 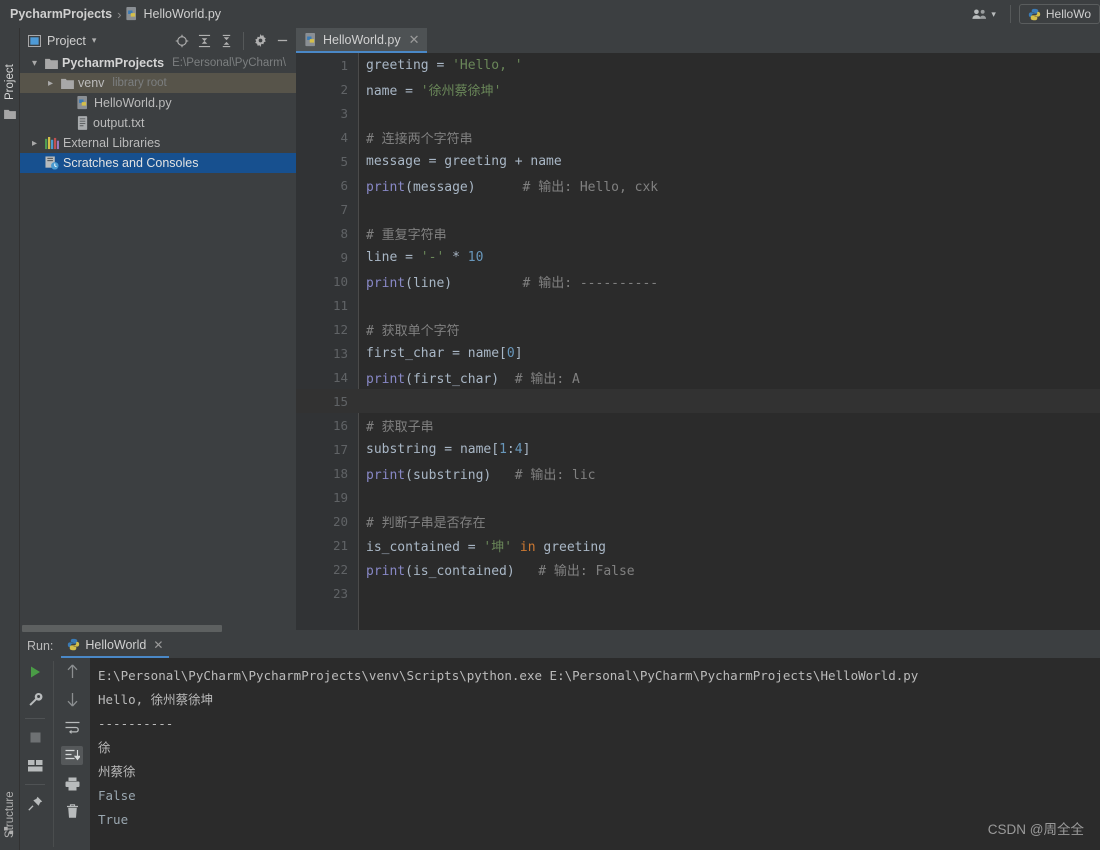 What do you see at coordinates (115, 645) in the screenshot?
I see `run-tab-helloworld: HelloWorld ✕` at bounding box center [115, 645].